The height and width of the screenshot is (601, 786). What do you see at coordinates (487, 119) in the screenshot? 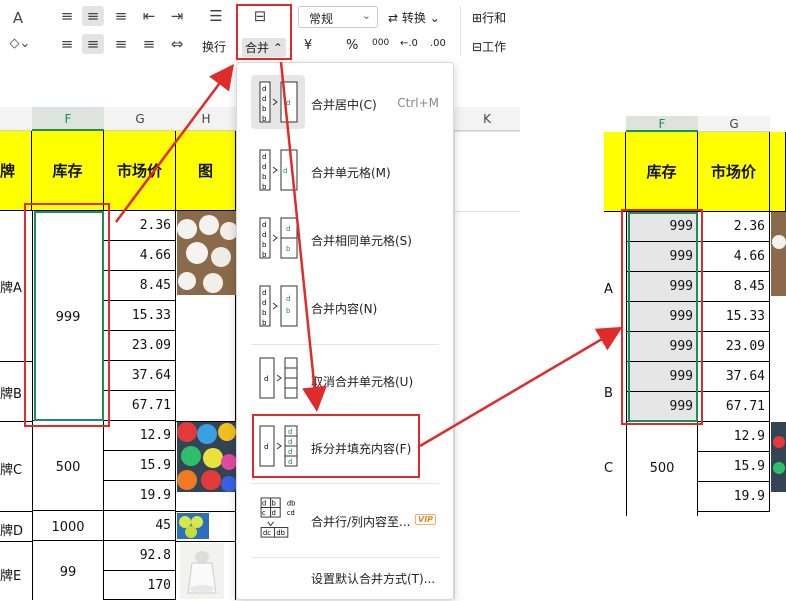
I see `col-header-k: K` at bounding box center [487, 119].